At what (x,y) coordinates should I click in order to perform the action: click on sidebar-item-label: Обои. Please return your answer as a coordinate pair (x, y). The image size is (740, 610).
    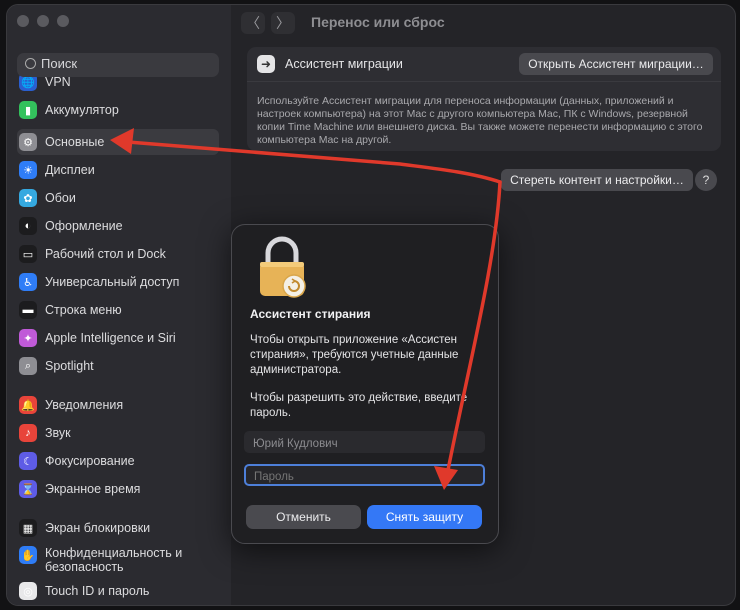
    Looking at the image, I should click on (60, 198).